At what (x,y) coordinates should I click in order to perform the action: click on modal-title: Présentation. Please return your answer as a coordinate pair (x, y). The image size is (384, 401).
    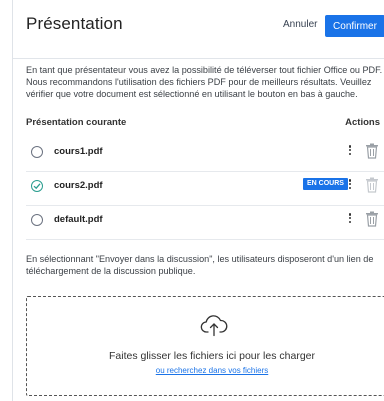
    Looking at the image, I should click on (74, 23).